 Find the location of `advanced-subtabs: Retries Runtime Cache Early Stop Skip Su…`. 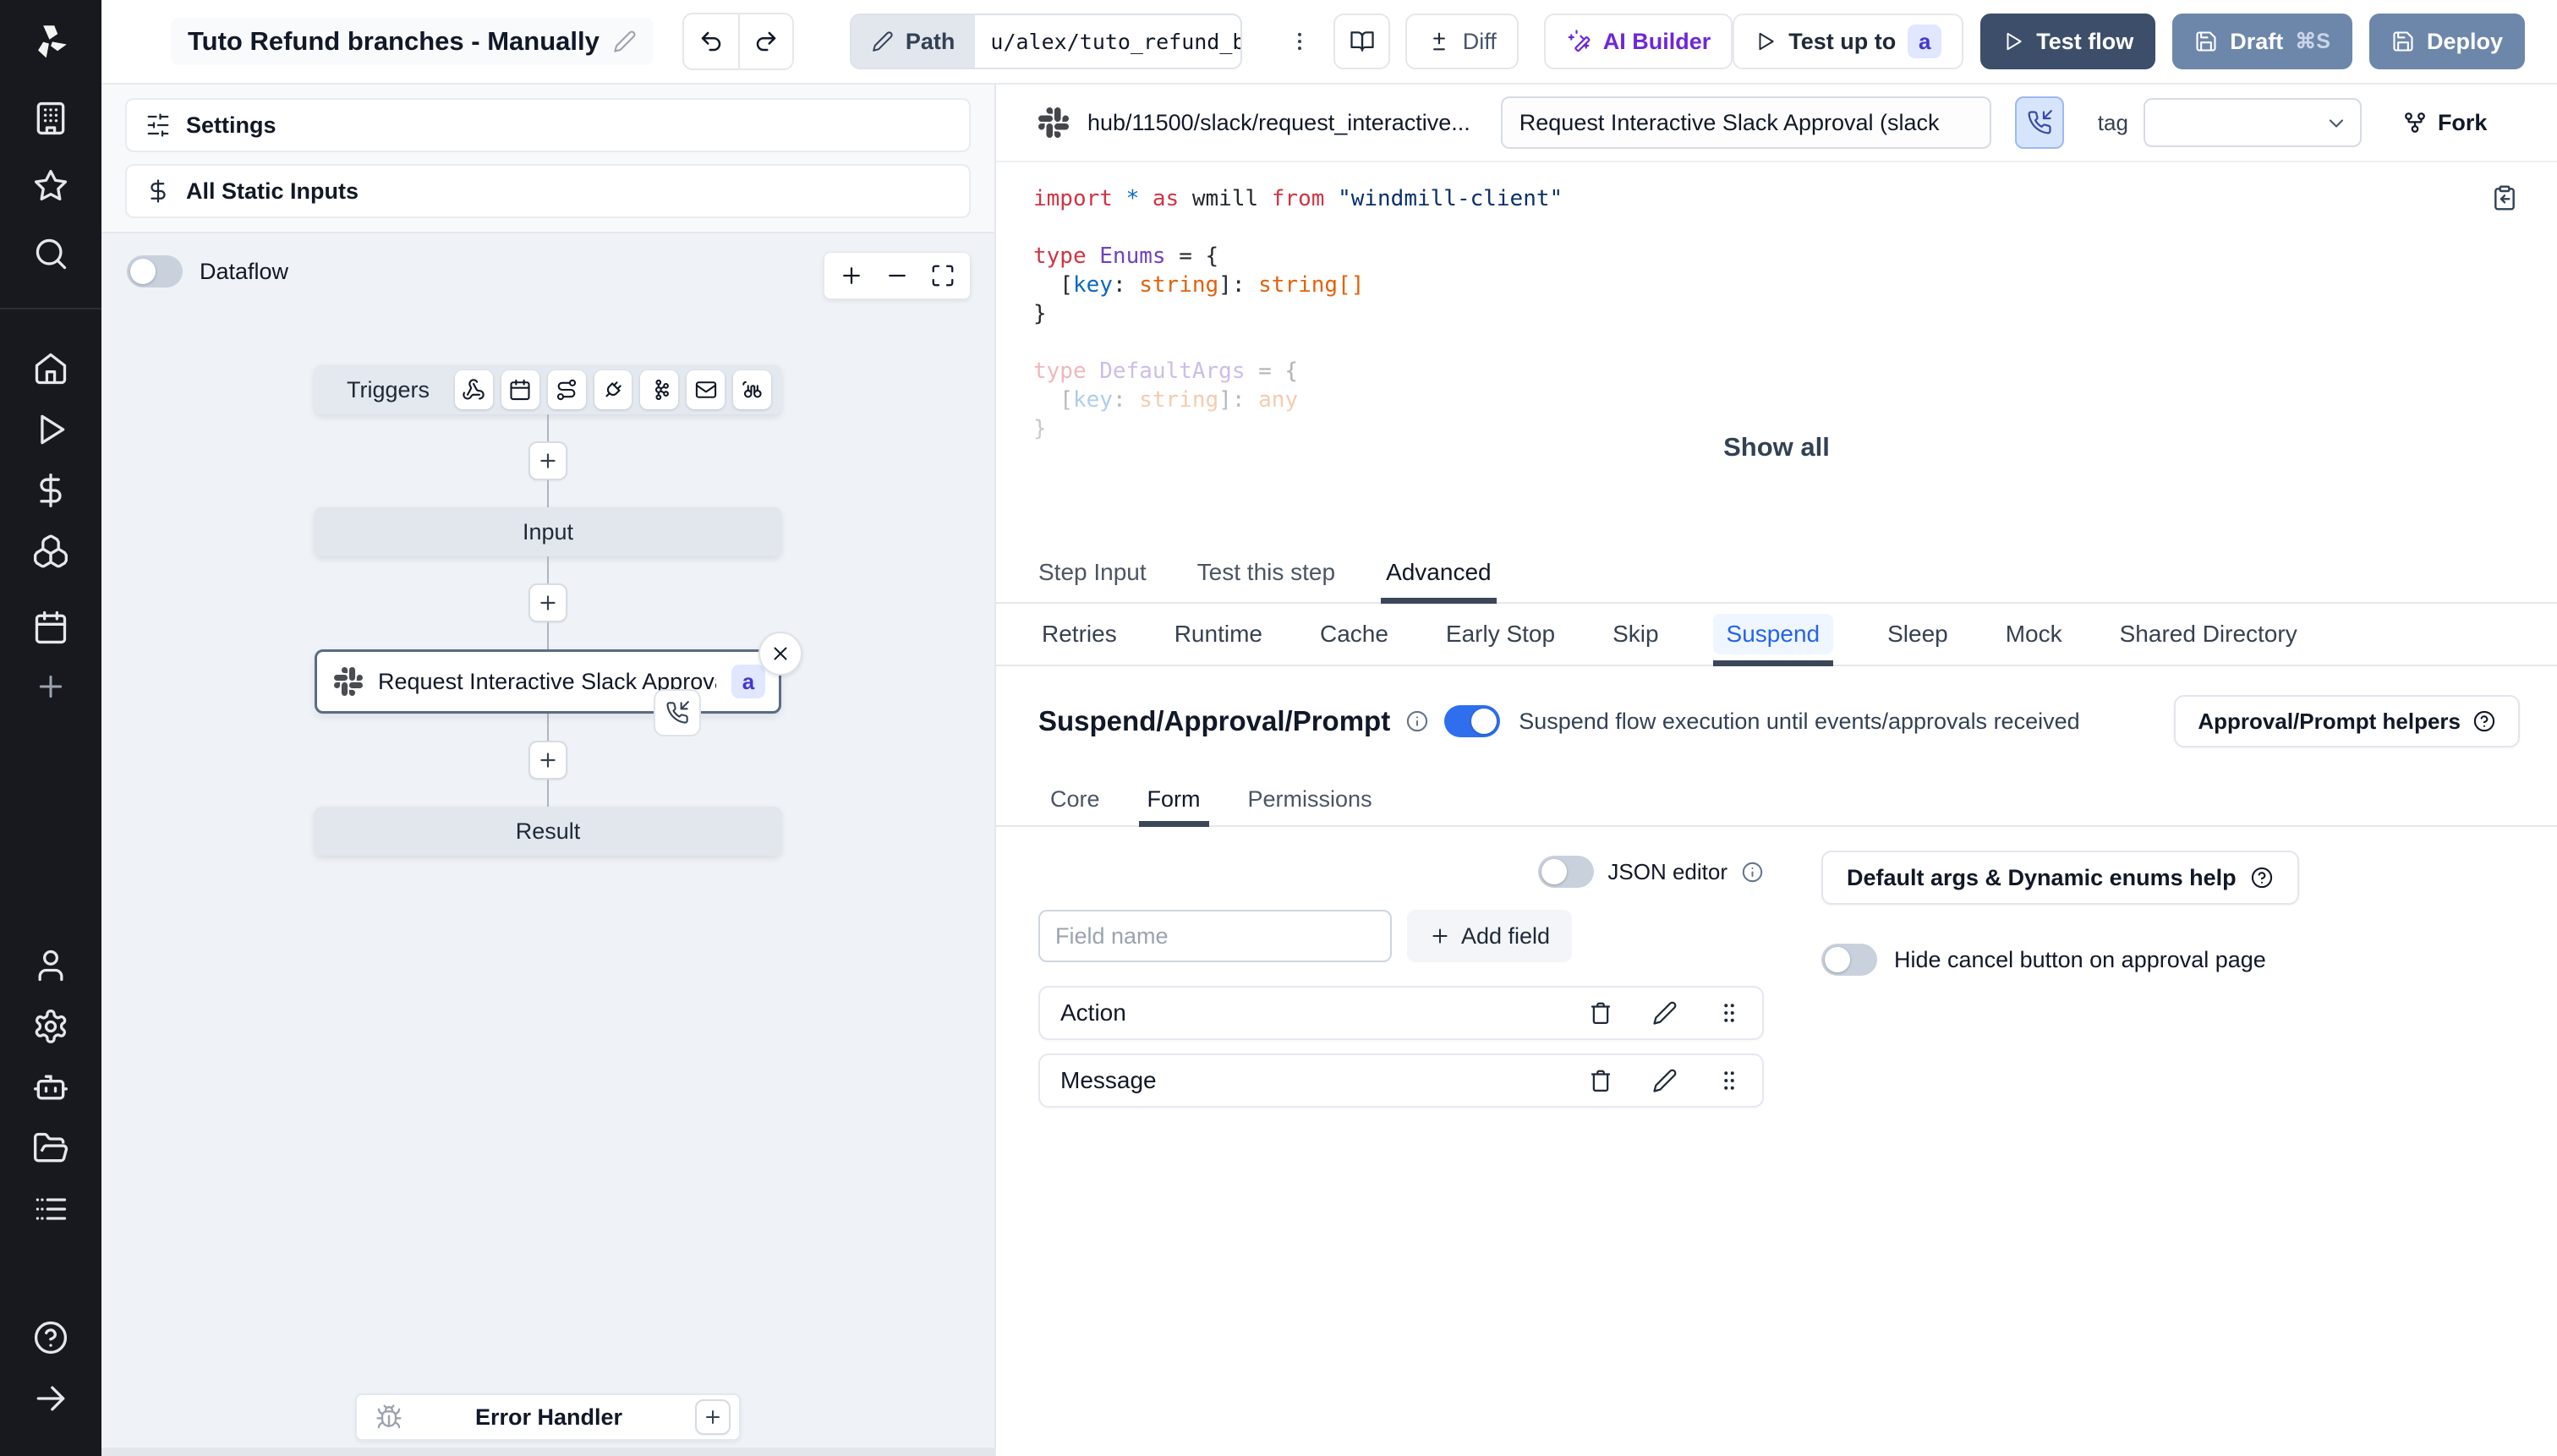

advanced-subtabs: Retries Runtime Cache Early Stop Skip Su… is located at coordinates (1776, 635).